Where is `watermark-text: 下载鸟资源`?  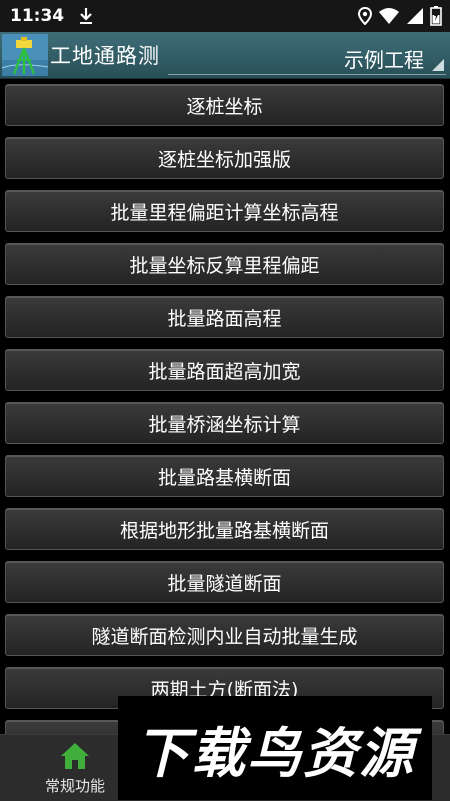 watermark-text: 下载鸟资源 is located at coordinates (275, 753).